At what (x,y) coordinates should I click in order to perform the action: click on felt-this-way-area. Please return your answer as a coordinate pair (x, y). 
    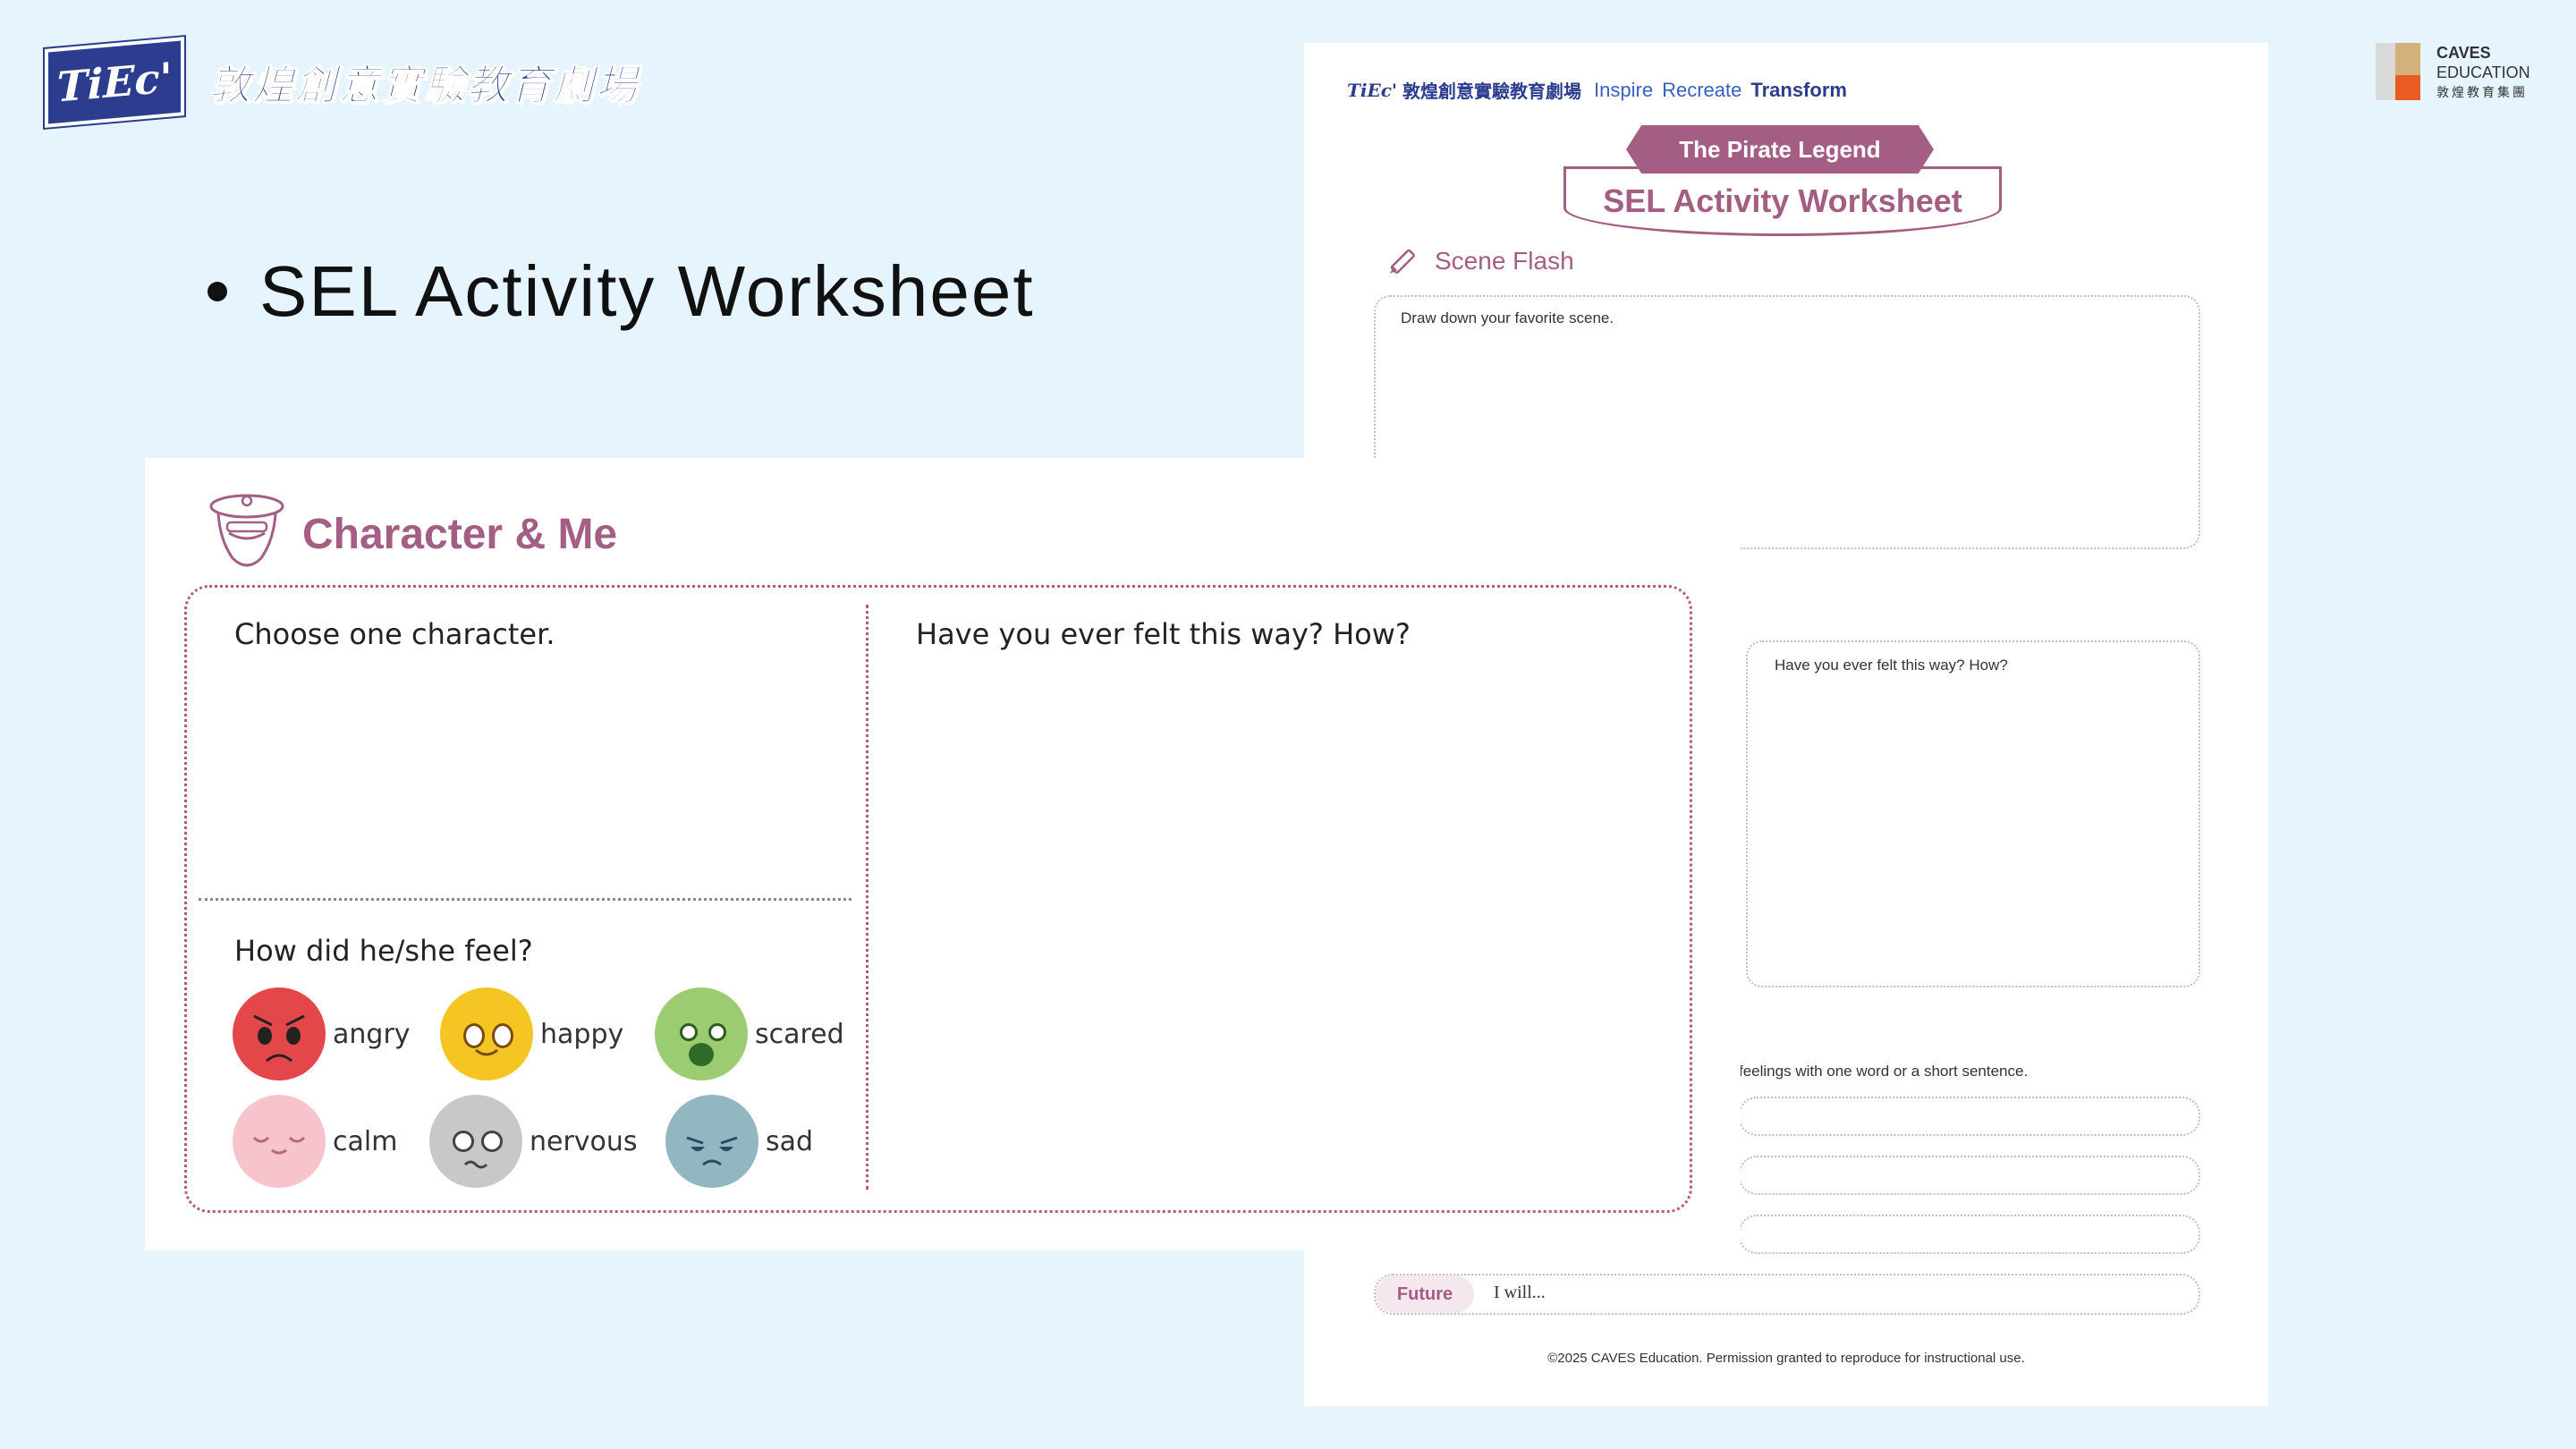
    Looking at the image, I should click on (1276, 932).